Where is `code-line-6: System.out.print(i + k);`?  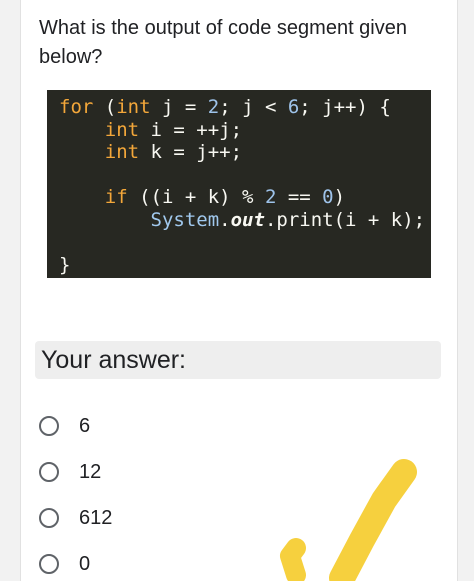 code-line-6: System.out.print(i + k); is located at coordinates (245, 220).